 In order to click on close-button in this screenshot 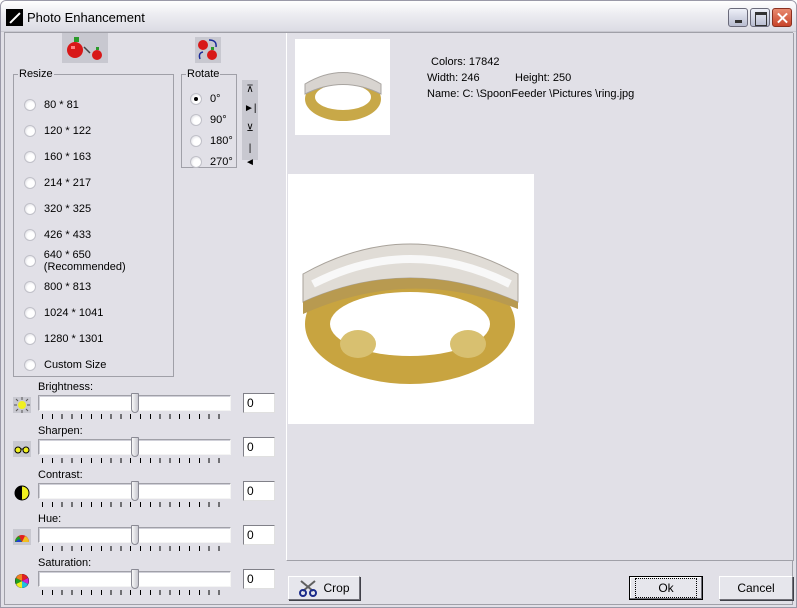, I will do `click(782, 17)`.